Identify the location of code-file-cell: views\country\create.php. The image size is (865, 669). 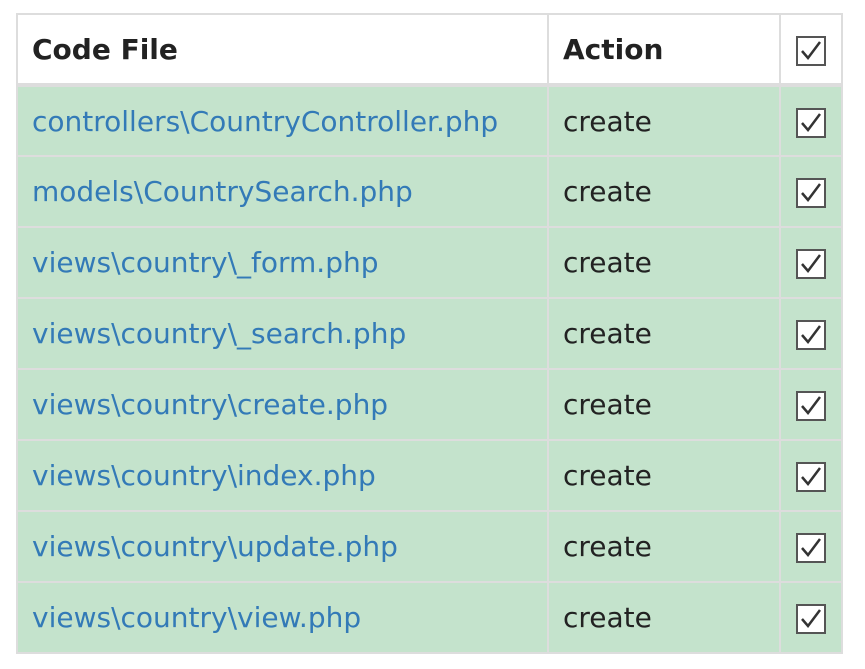
(282, 404).